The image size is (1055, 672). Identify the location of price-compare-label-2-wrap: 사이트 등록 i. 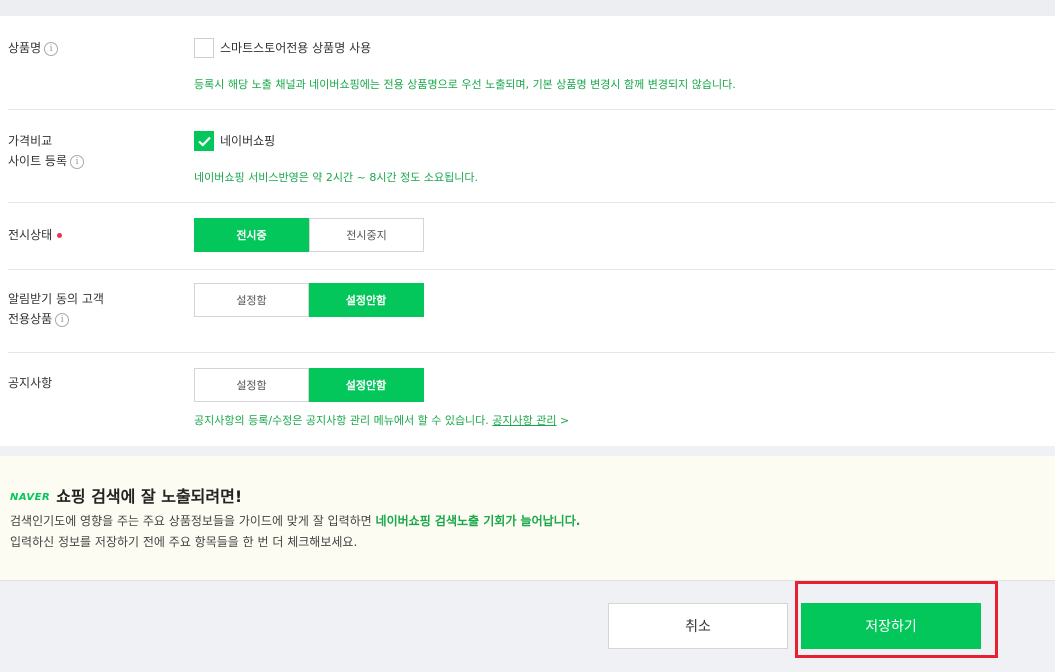
(46, 161).